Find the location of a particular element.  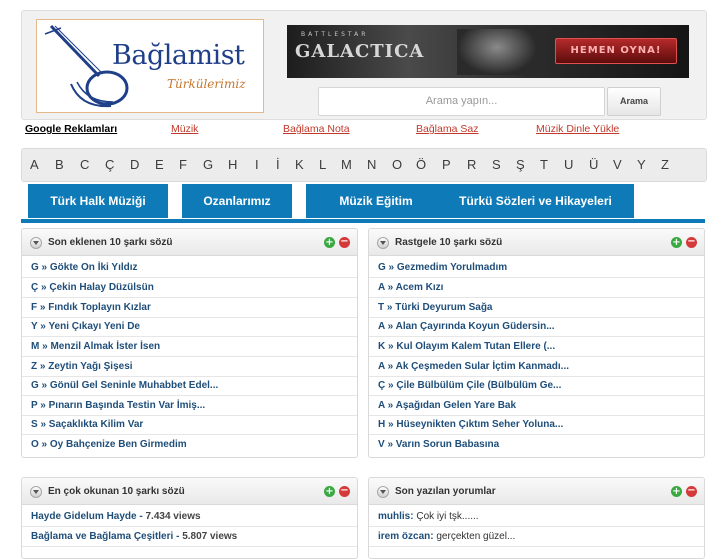

alphabet-letter: V is located at coordinates (617, 164).